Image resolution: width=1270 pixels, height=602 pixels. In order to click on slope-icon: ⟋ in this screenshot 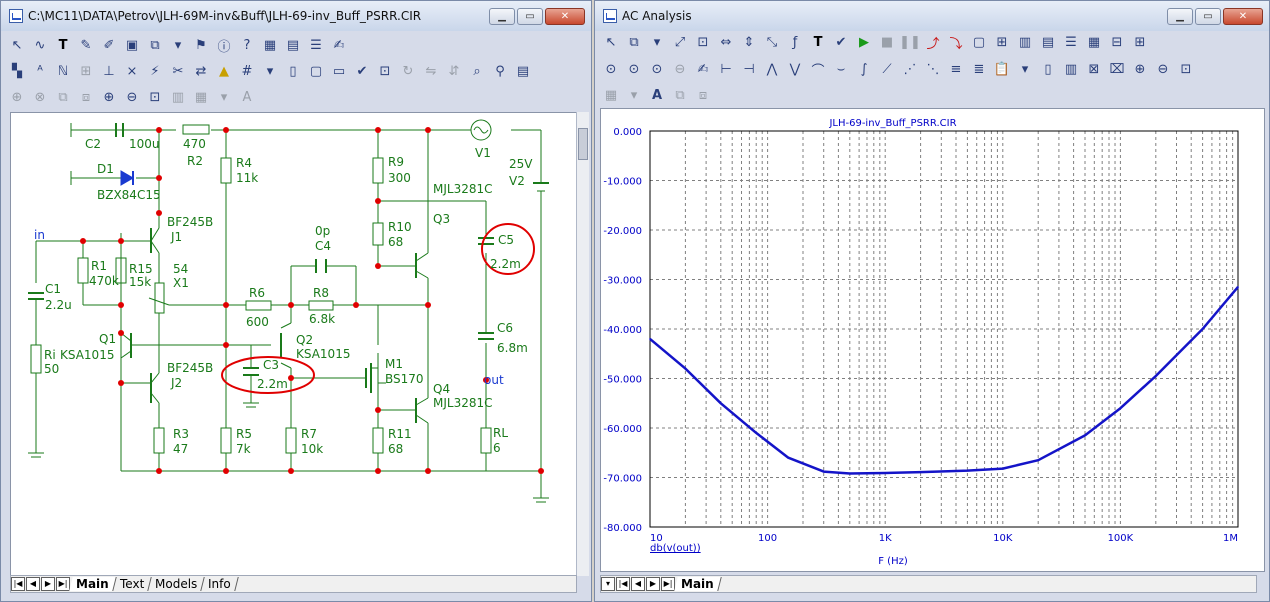, I will do `click(887, 69)`.